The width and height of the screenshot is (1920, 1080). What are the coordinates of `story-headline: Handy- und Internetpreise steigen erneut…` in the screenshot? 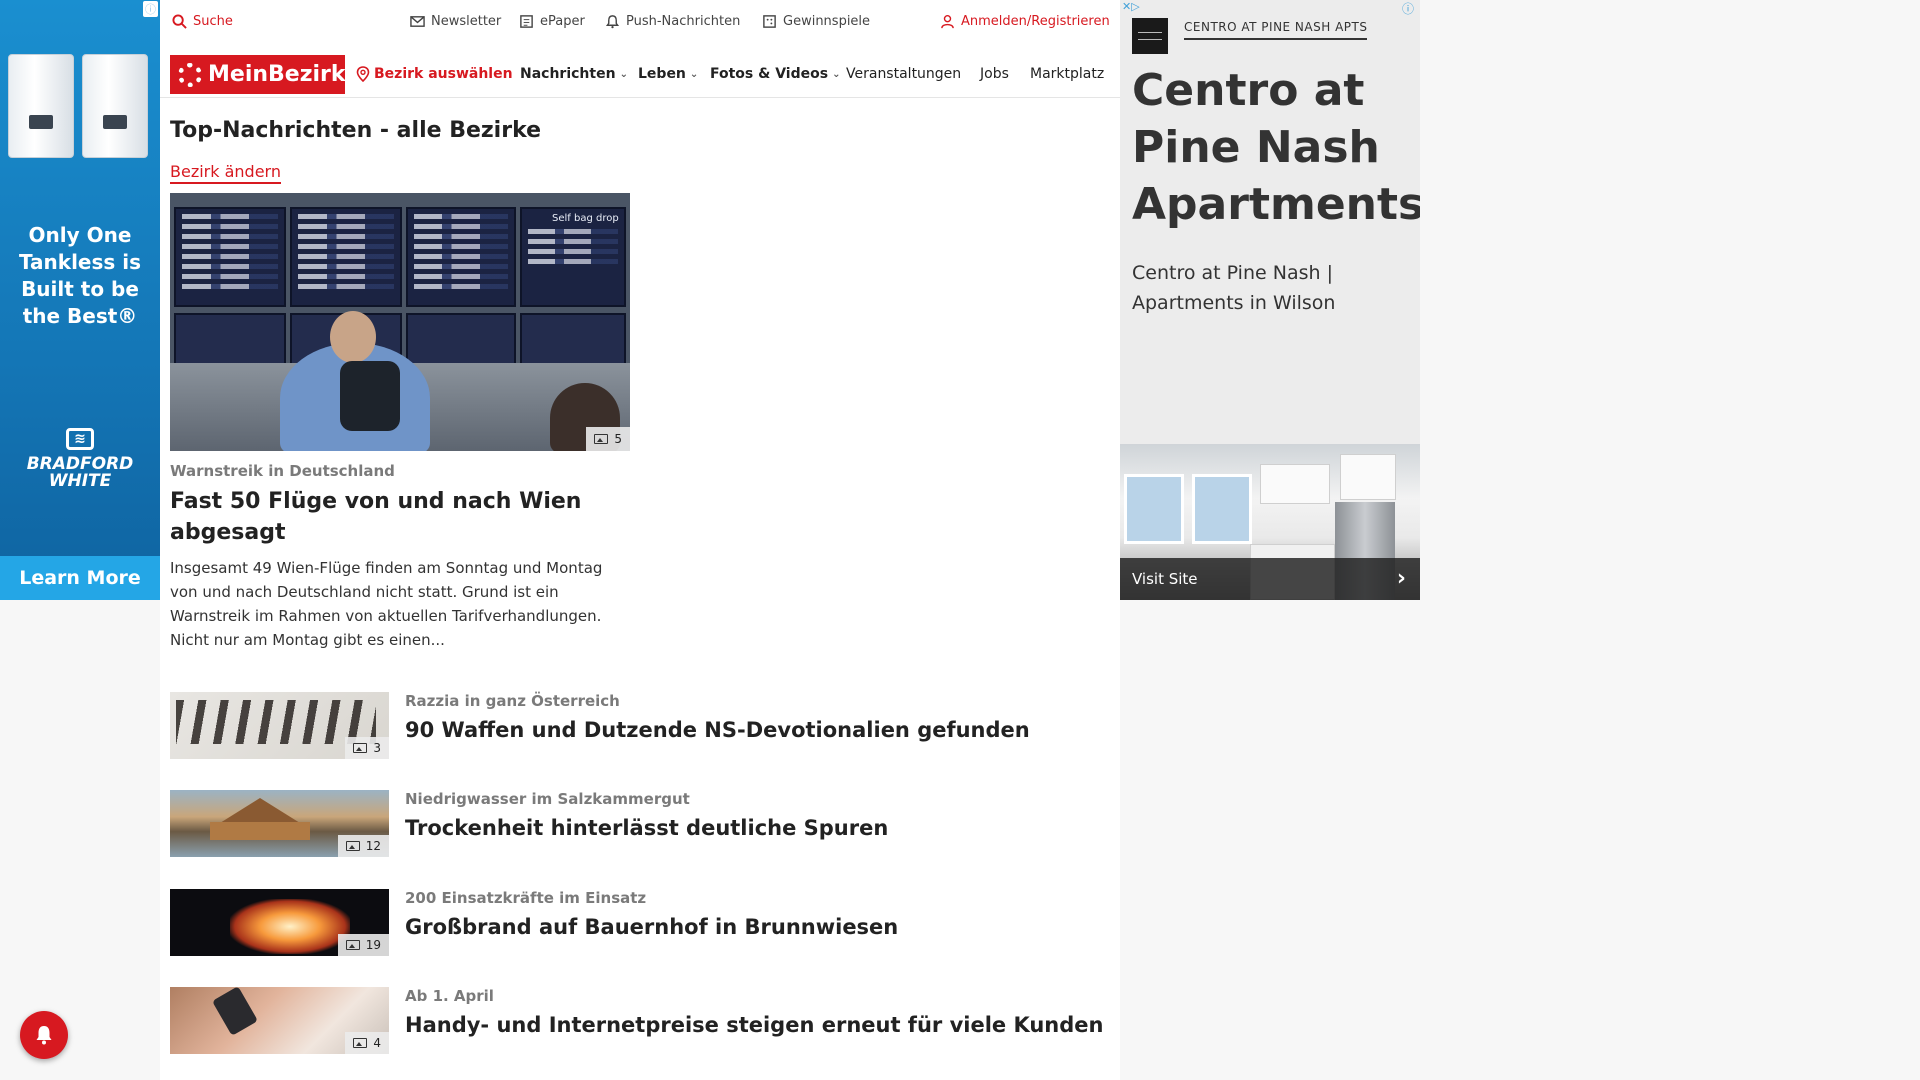 It's located at (754, 1025).